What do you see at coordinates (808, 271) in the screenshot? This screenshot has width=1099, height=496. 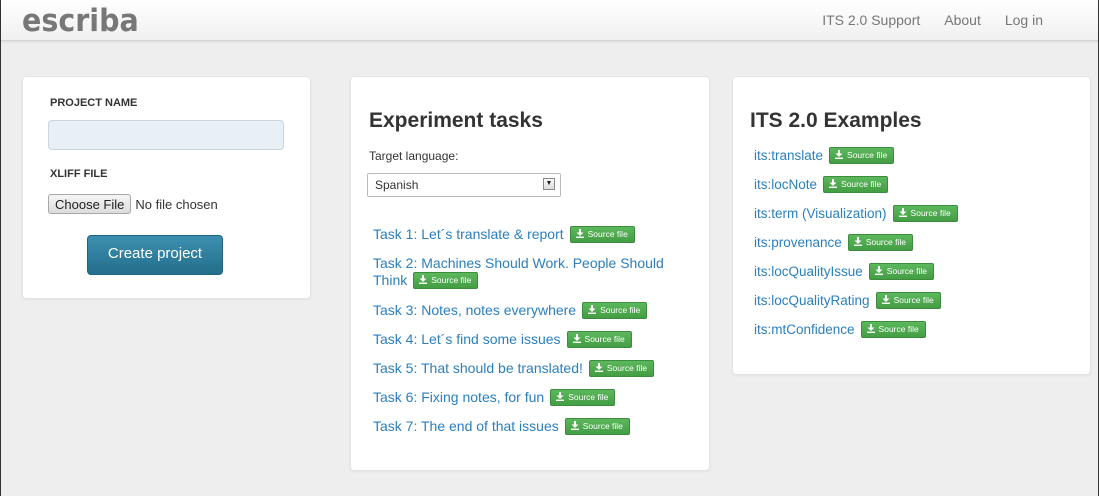 I see `example-link: its:locQualityIssue` at bounding box center [808, 271].